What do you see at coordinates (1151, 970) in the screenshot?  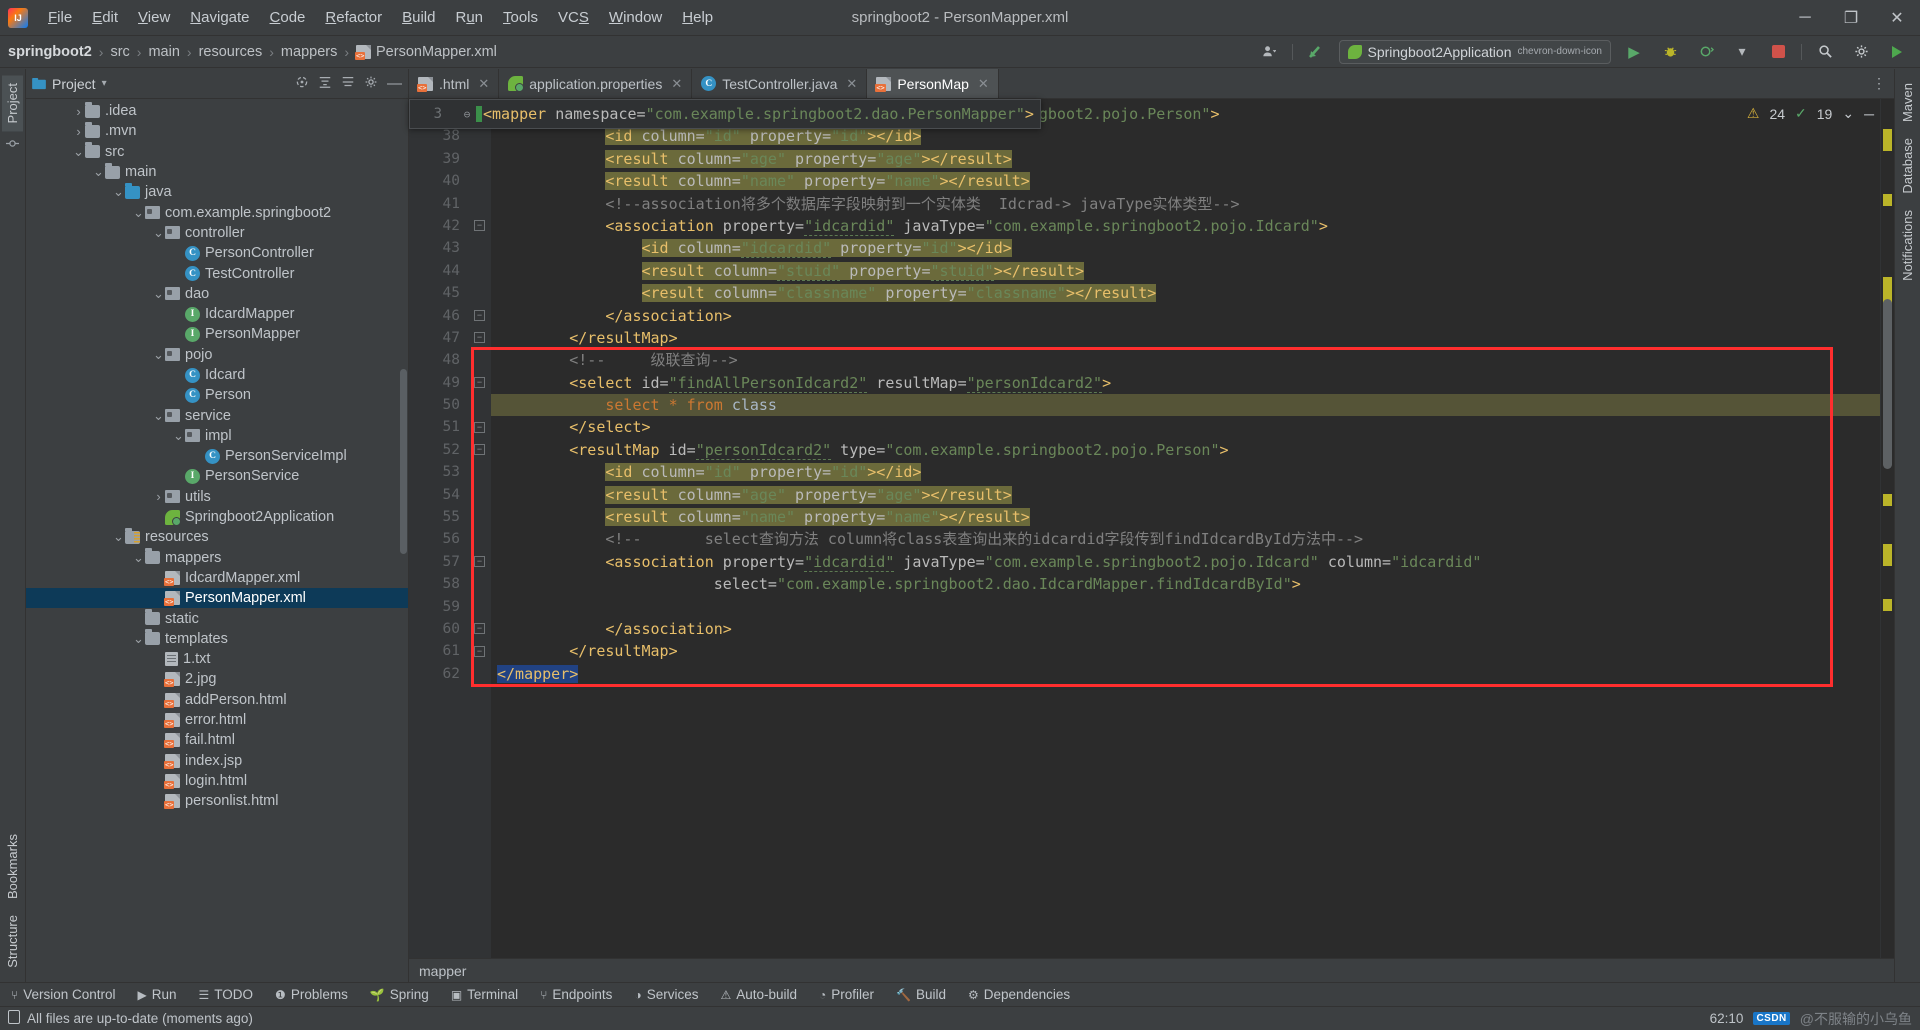 I see `editor-breadcrumb: mapper` at bounding box center [1151, 970].